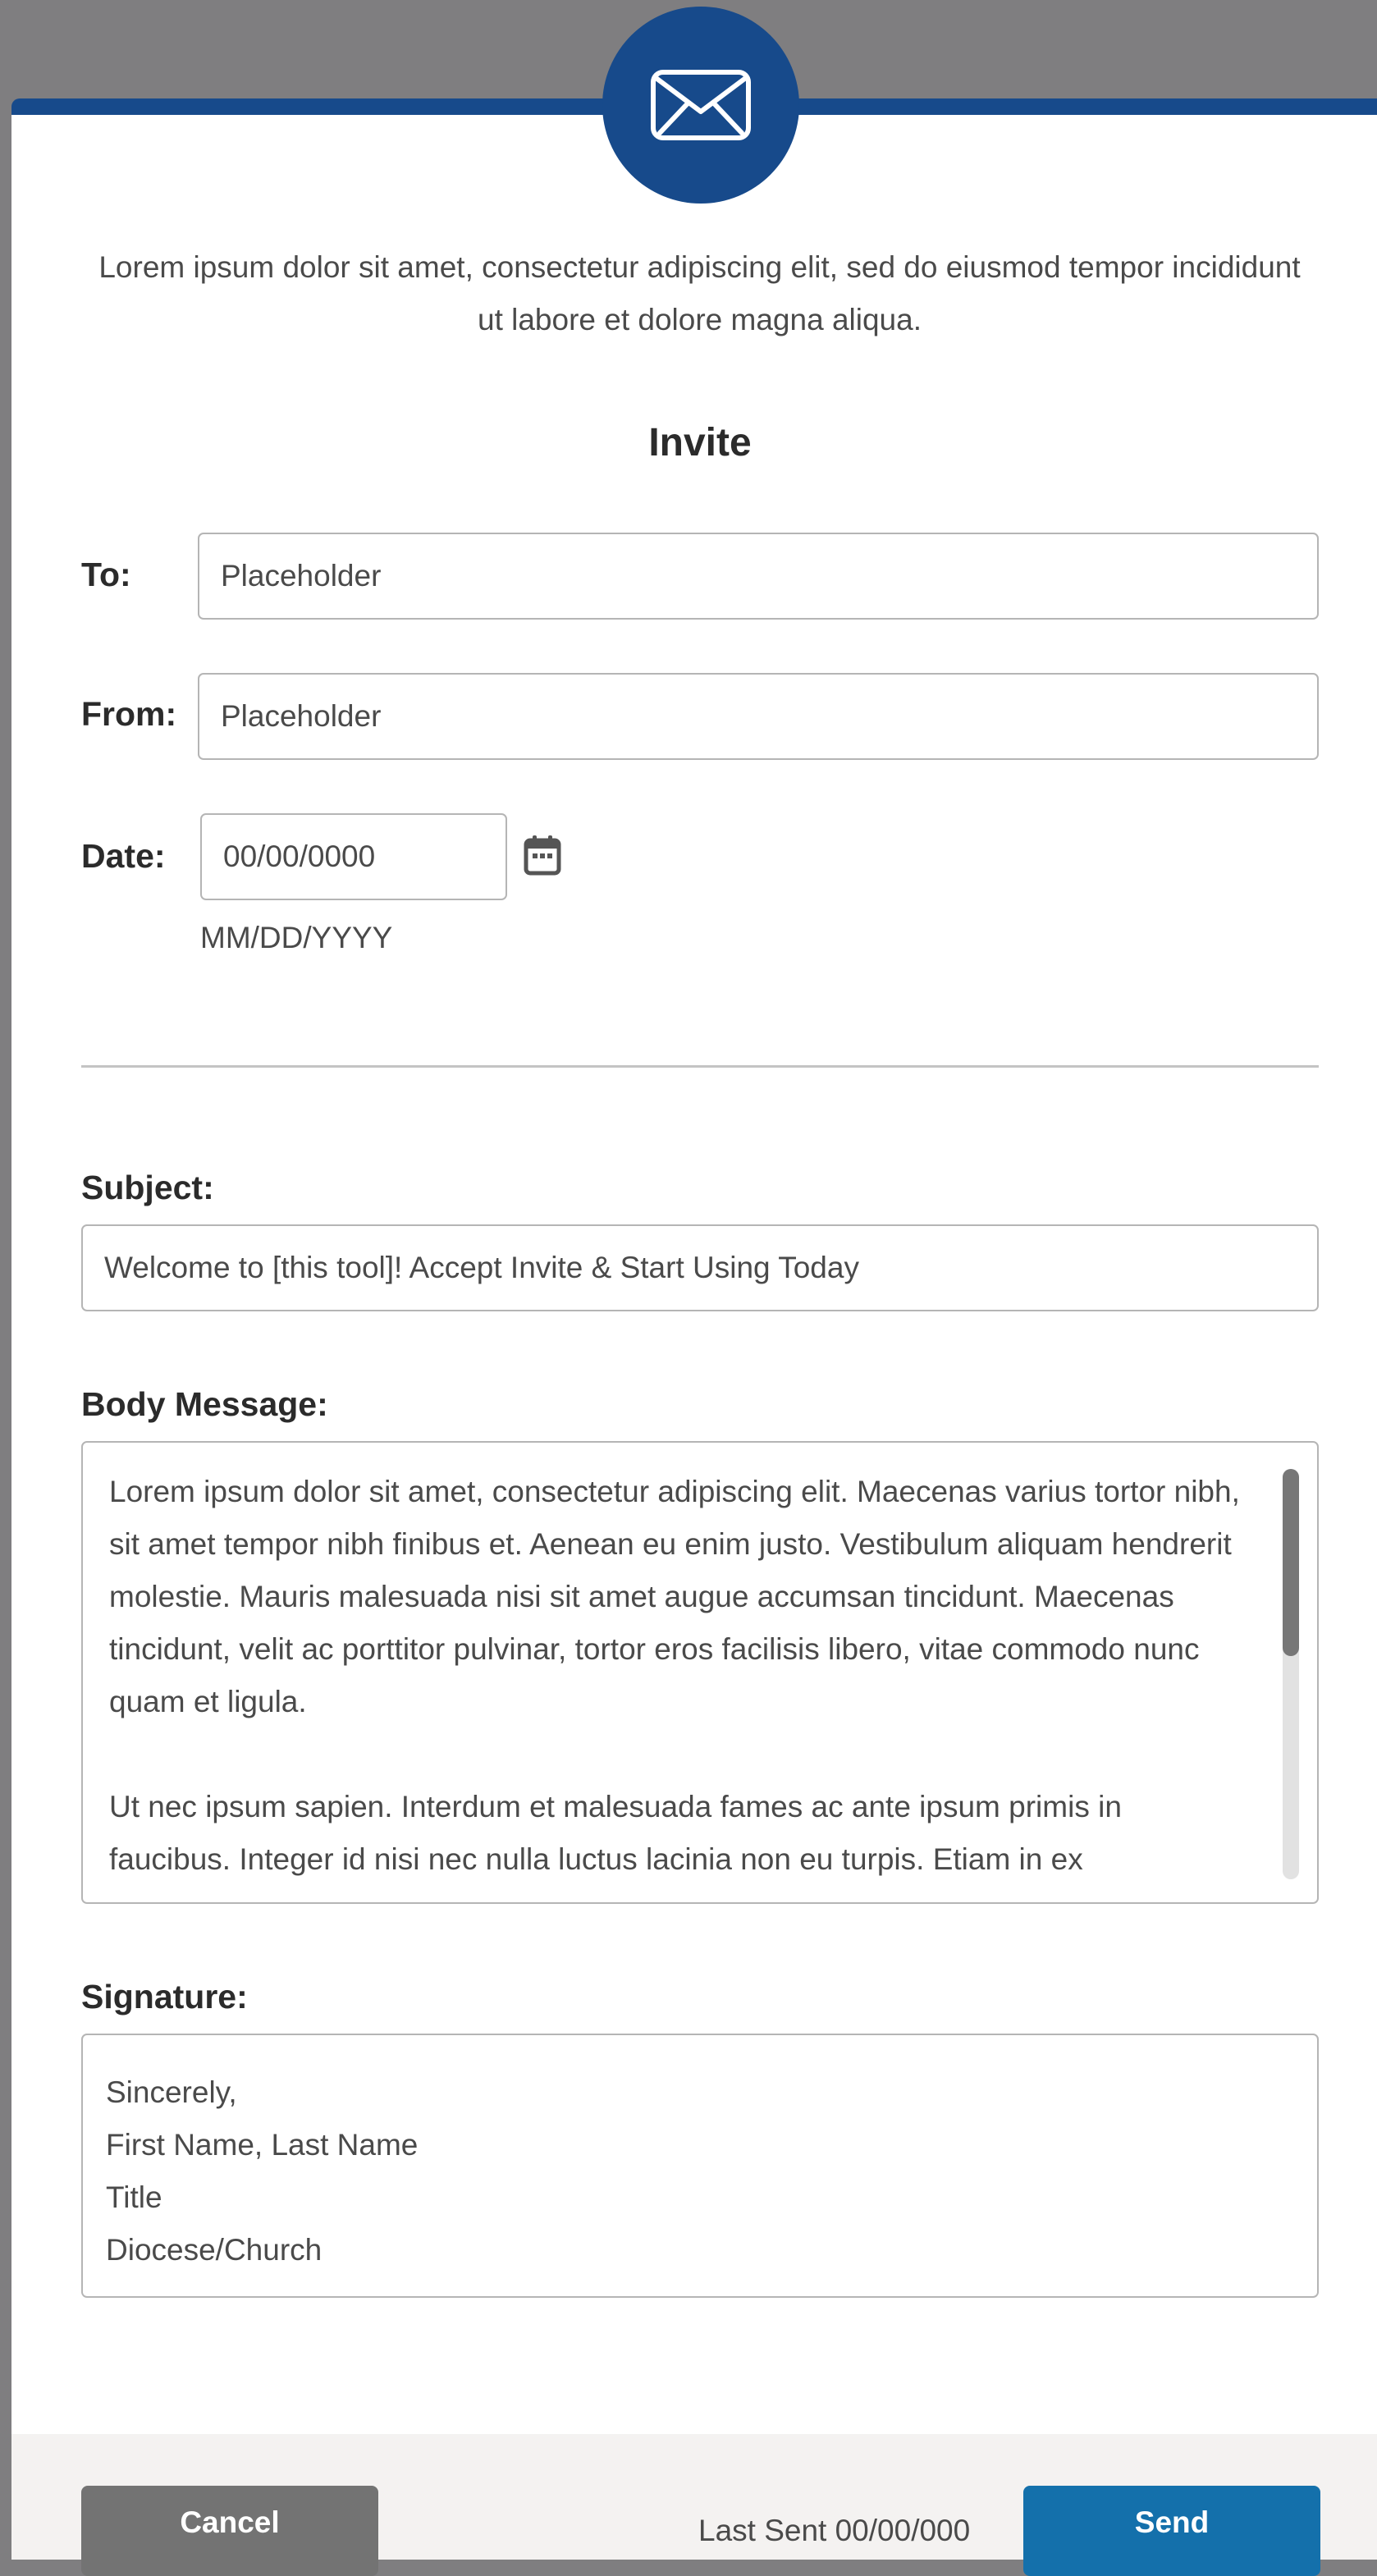  What do you see at coordinates (262, 2145) in the screenshot?
I see `signature-line: First Name, Last Name` at bounding box center [262, 2145].